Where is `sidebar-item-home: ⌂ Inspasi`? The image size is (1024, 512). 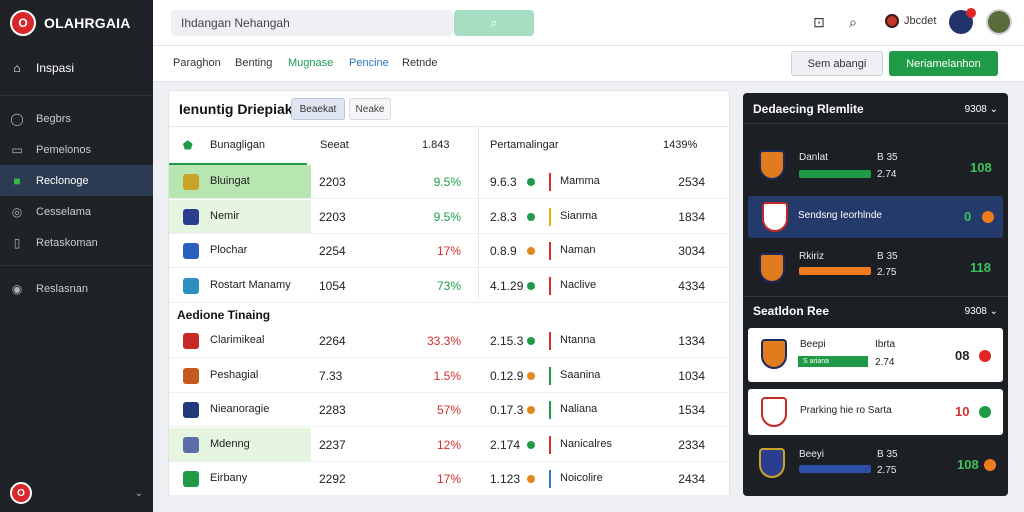
sidebar-item-home: ⌂ Inspasi is located at coordinates (76, 68).